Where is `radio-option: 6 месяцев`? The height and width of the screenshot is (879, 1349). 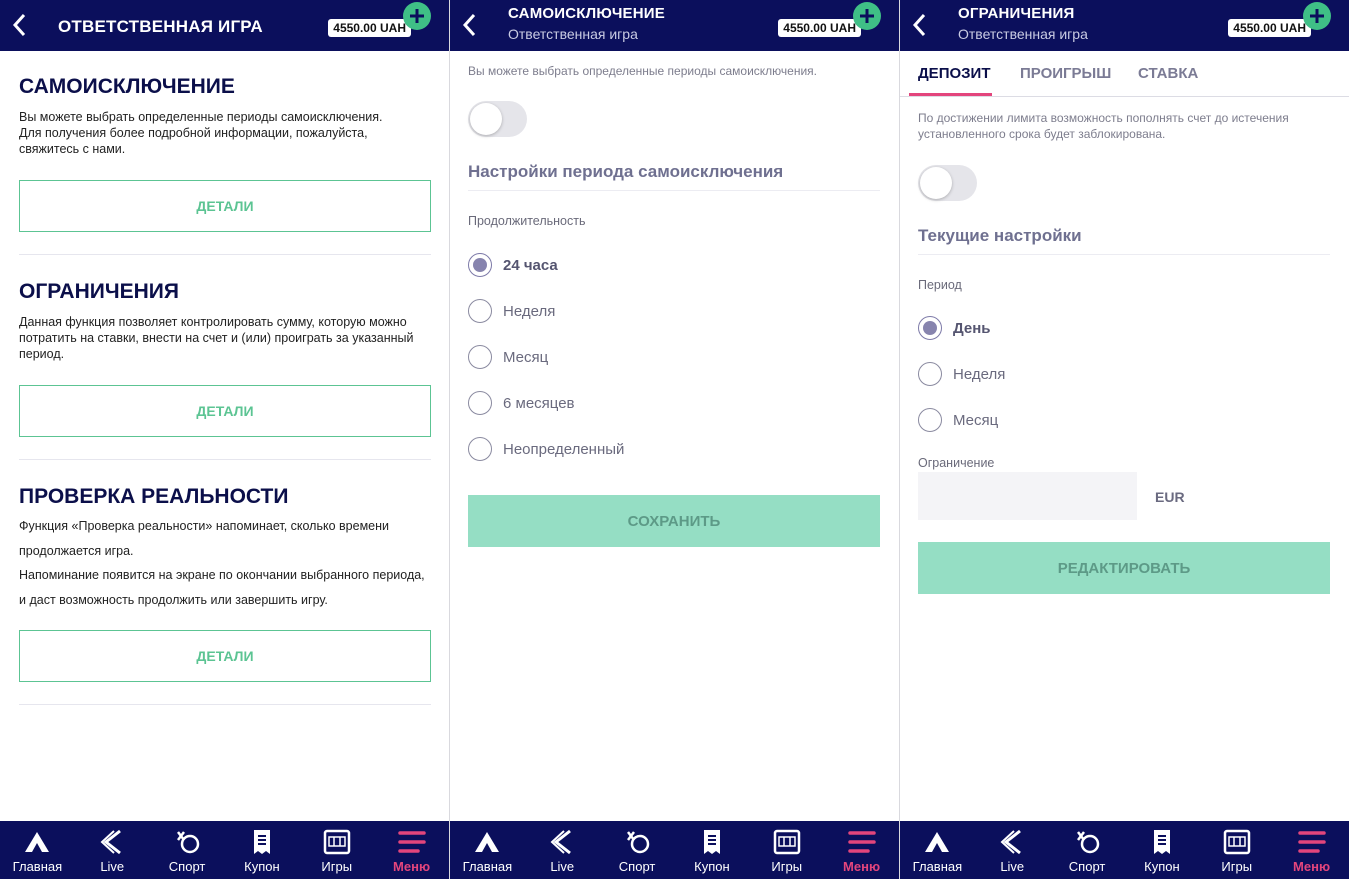
radio-option: 6 месяцев is located at coordinates (521, 403).